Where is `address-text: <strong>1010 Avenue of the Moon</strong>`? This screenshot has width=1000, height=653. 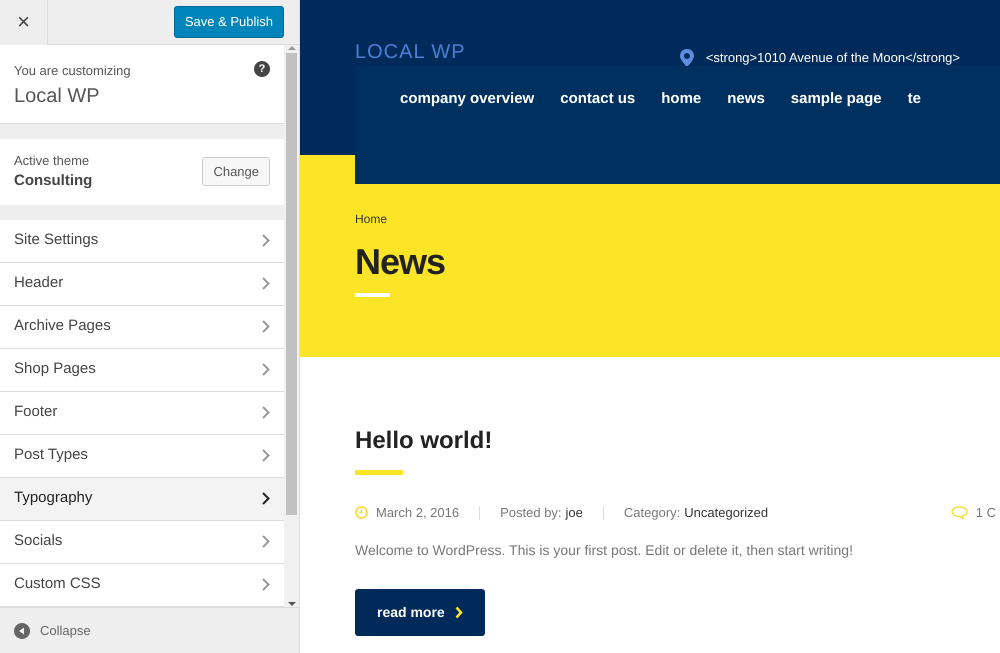 address-text: <strong>1010 Avenue of the Moon</strong> is located at coordinates (833, 57).